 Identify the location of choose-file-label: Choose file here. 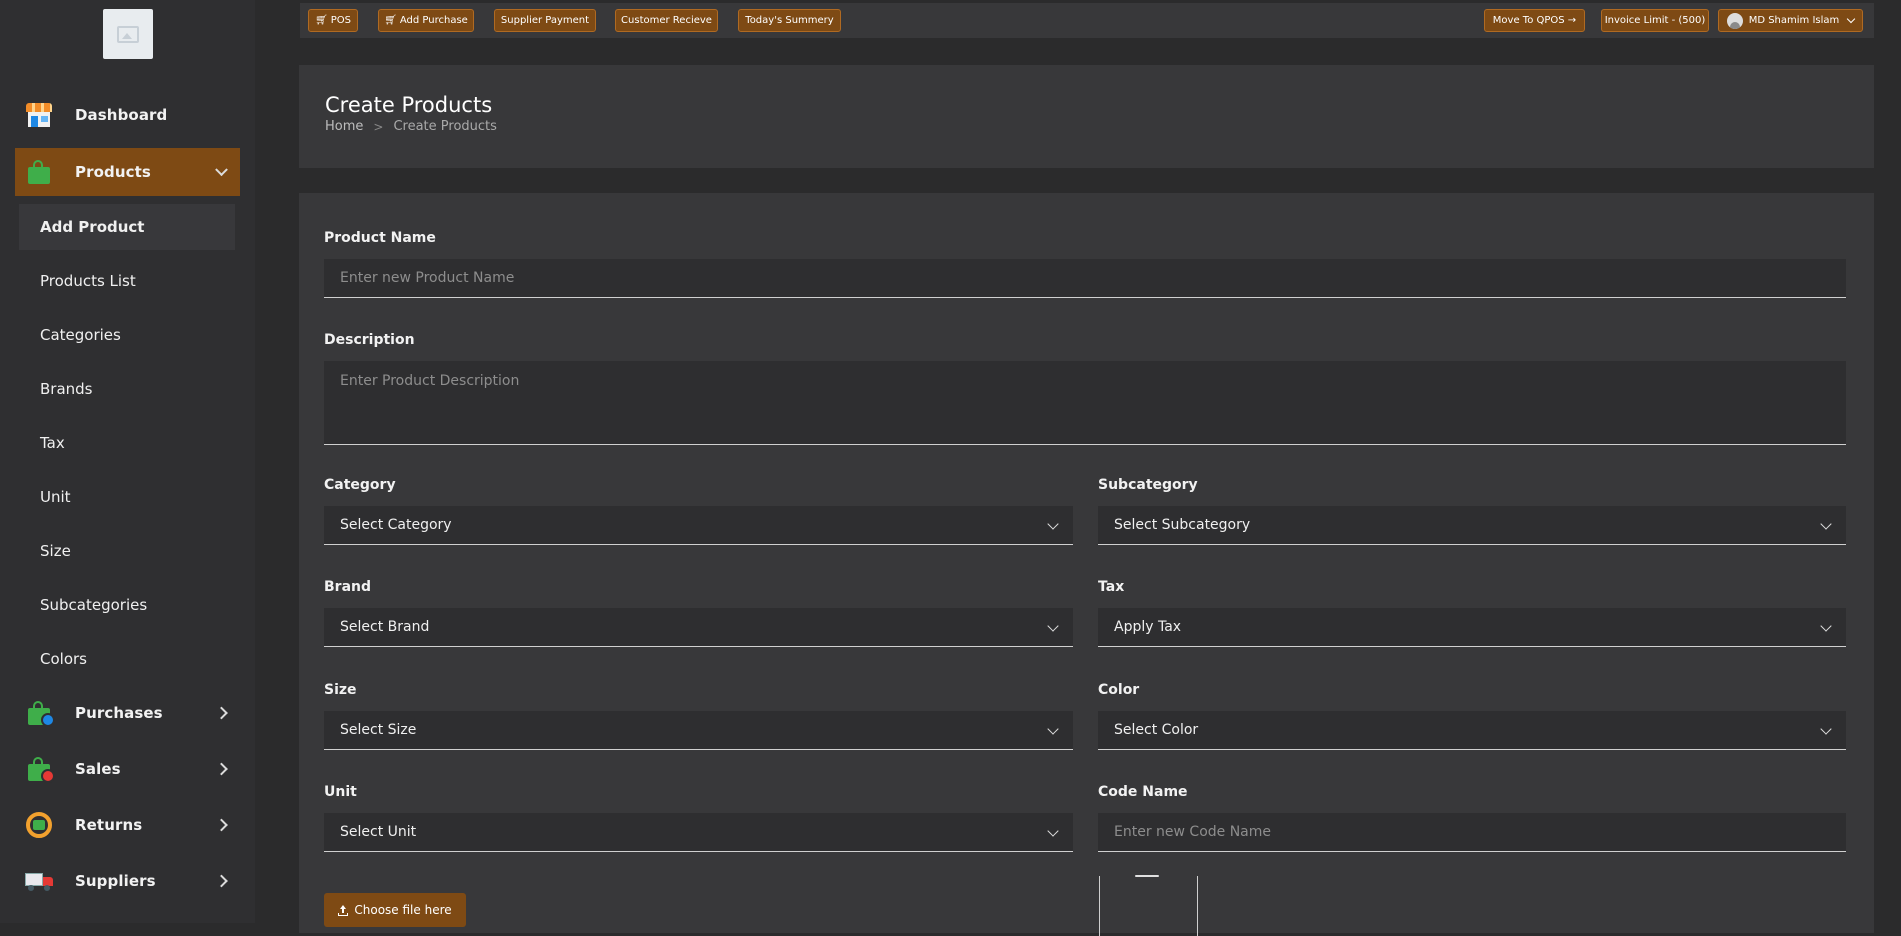
(403, 910).